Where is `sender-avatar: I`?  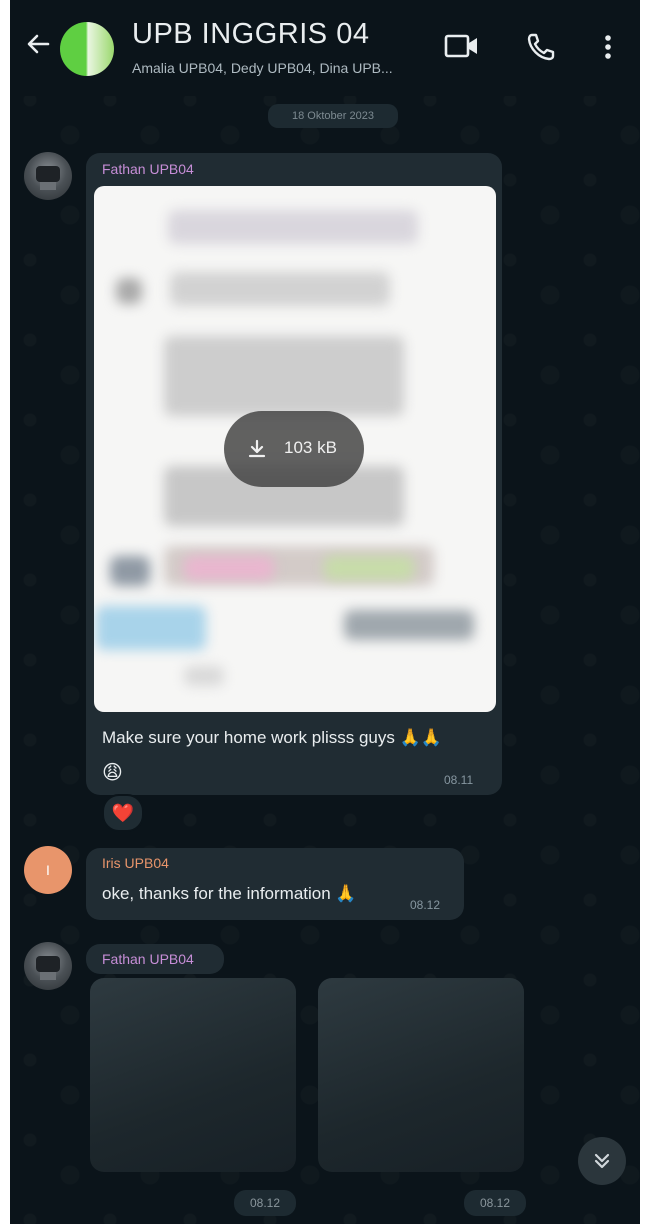
sender-avatar: I is located at coordinates (48, 870).